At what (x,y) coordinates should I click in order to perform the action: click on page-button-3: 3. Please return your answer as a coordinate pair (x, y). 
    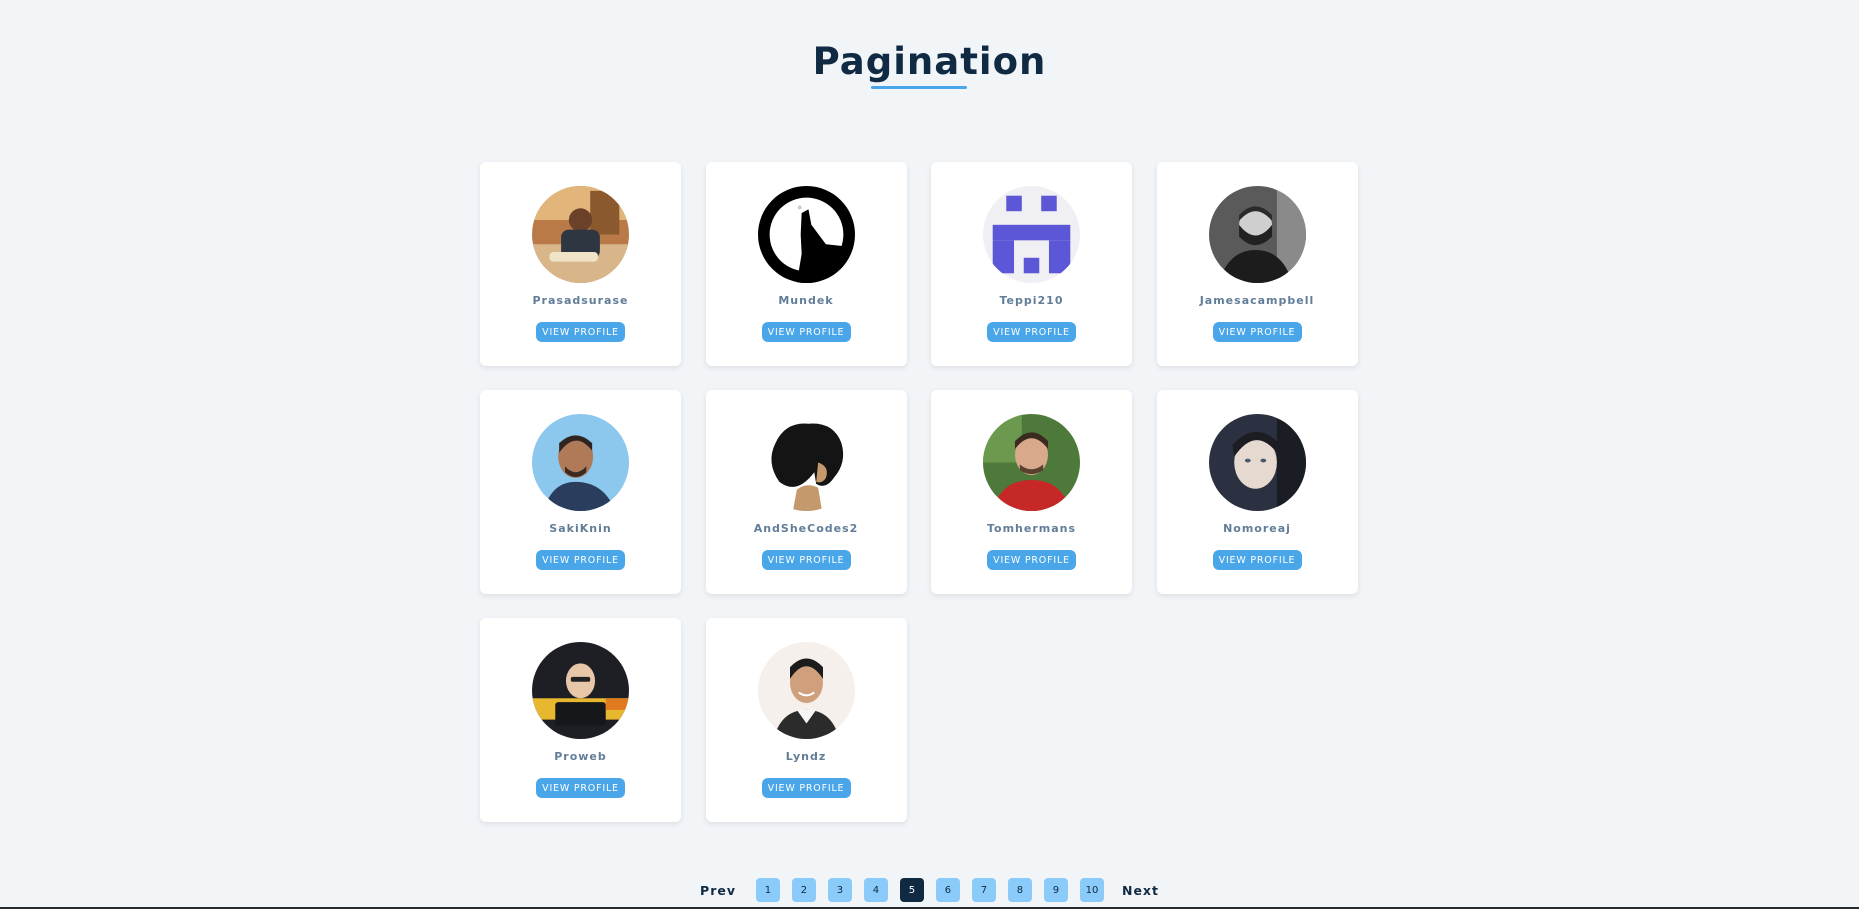
    Looking at the image, I should click on (839, 890).